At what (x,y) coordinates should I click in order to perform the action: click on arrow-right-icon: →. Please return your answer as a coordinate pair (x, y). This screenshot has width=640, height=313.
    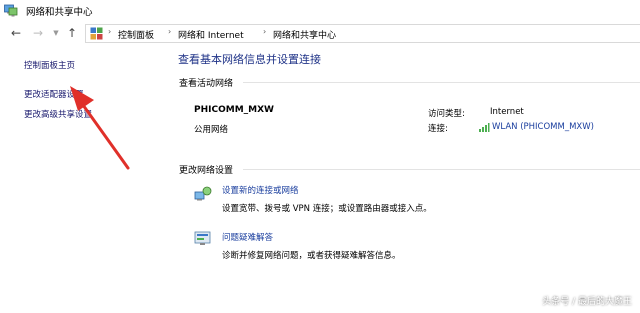
    Looking at the image, I should click on (38, 33).